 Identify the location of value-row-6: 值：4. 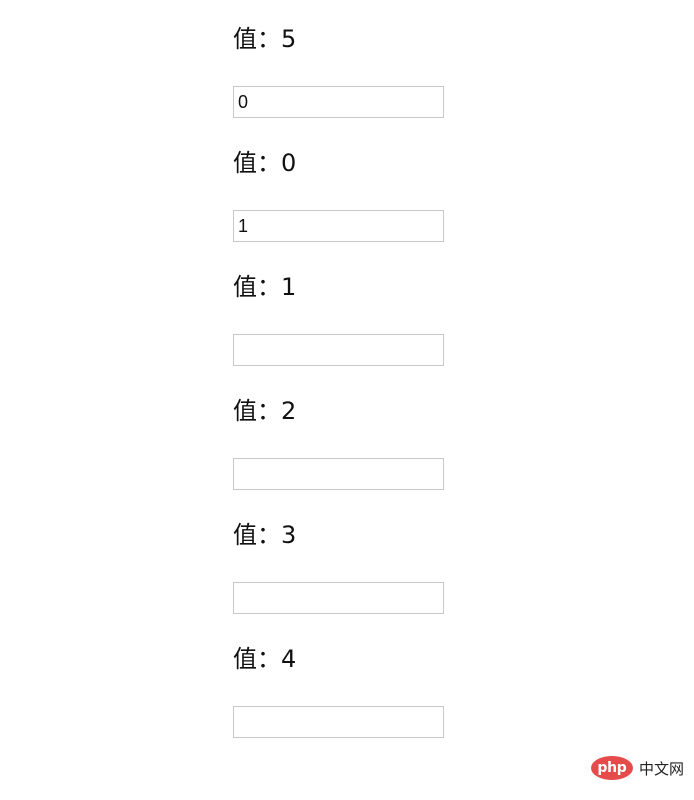
(363, 682).